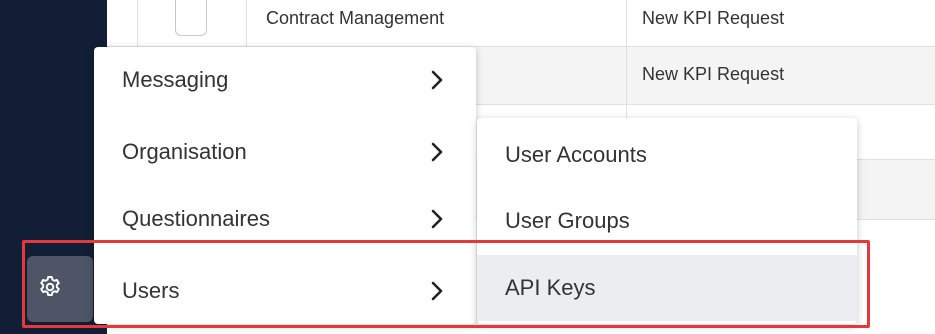  Describe the element at coordinates (355, 18) in the screenshot. I see `table-cell-module: Contract Management` at that location.